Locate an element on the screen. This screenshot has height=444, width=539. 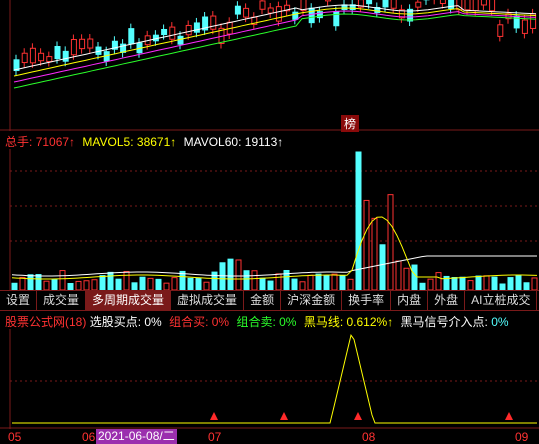
tab-4: 金额 is located at coordinates (263, 300).